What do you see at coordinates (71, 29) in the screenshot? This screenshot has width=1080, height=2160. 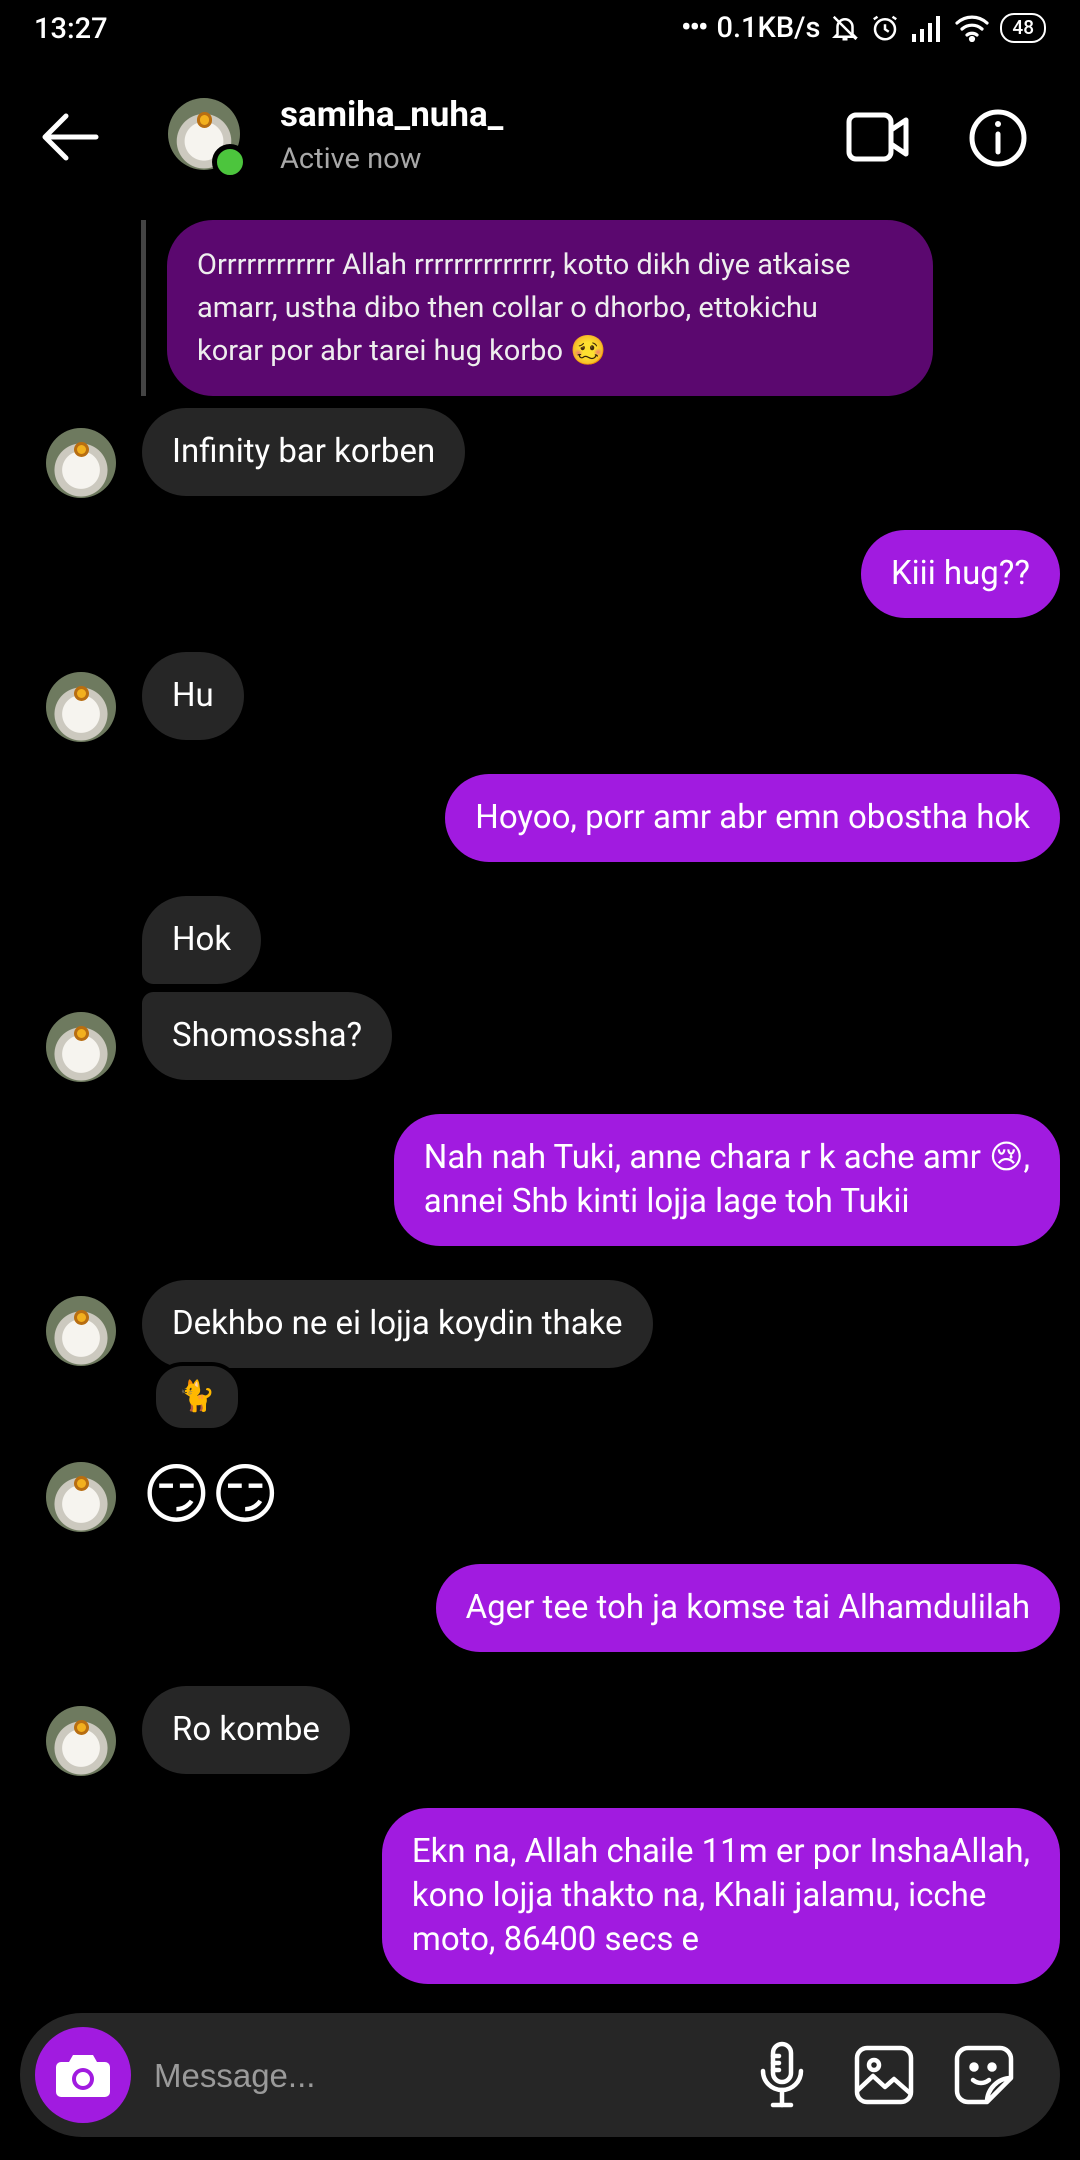 I see `status-time: 13:27` at bounding box center [71, 29].